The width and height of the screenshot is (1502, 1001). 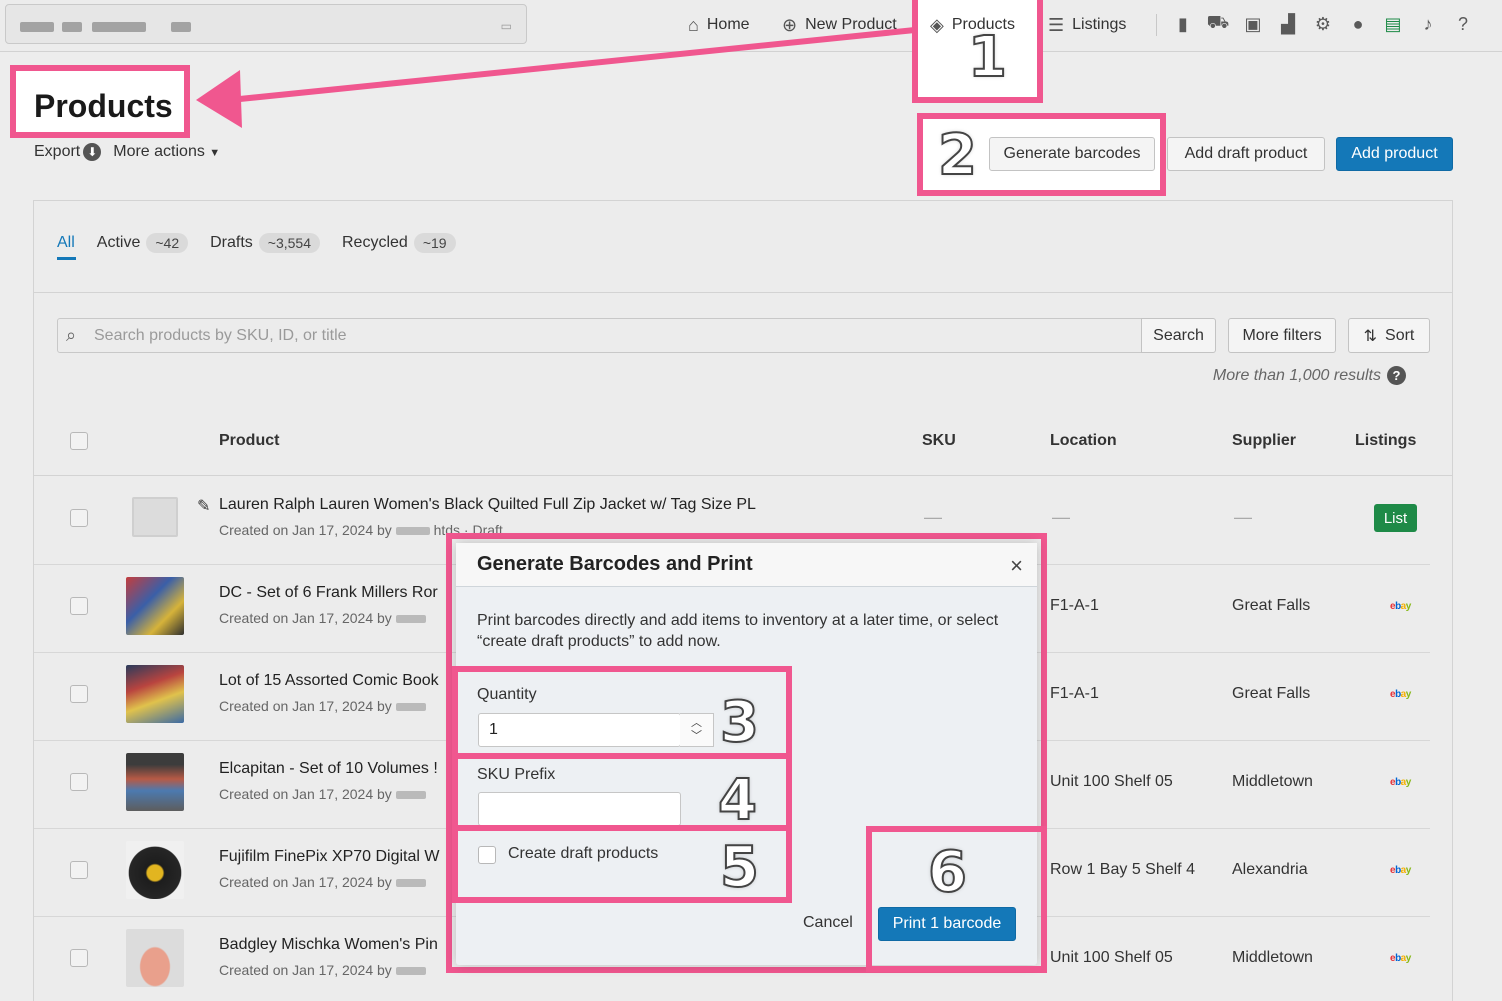 What do you see at coordinates (828, 923) in the screenshot?
I see `cancel-button: Cancel` at bounding box center [828, 923].